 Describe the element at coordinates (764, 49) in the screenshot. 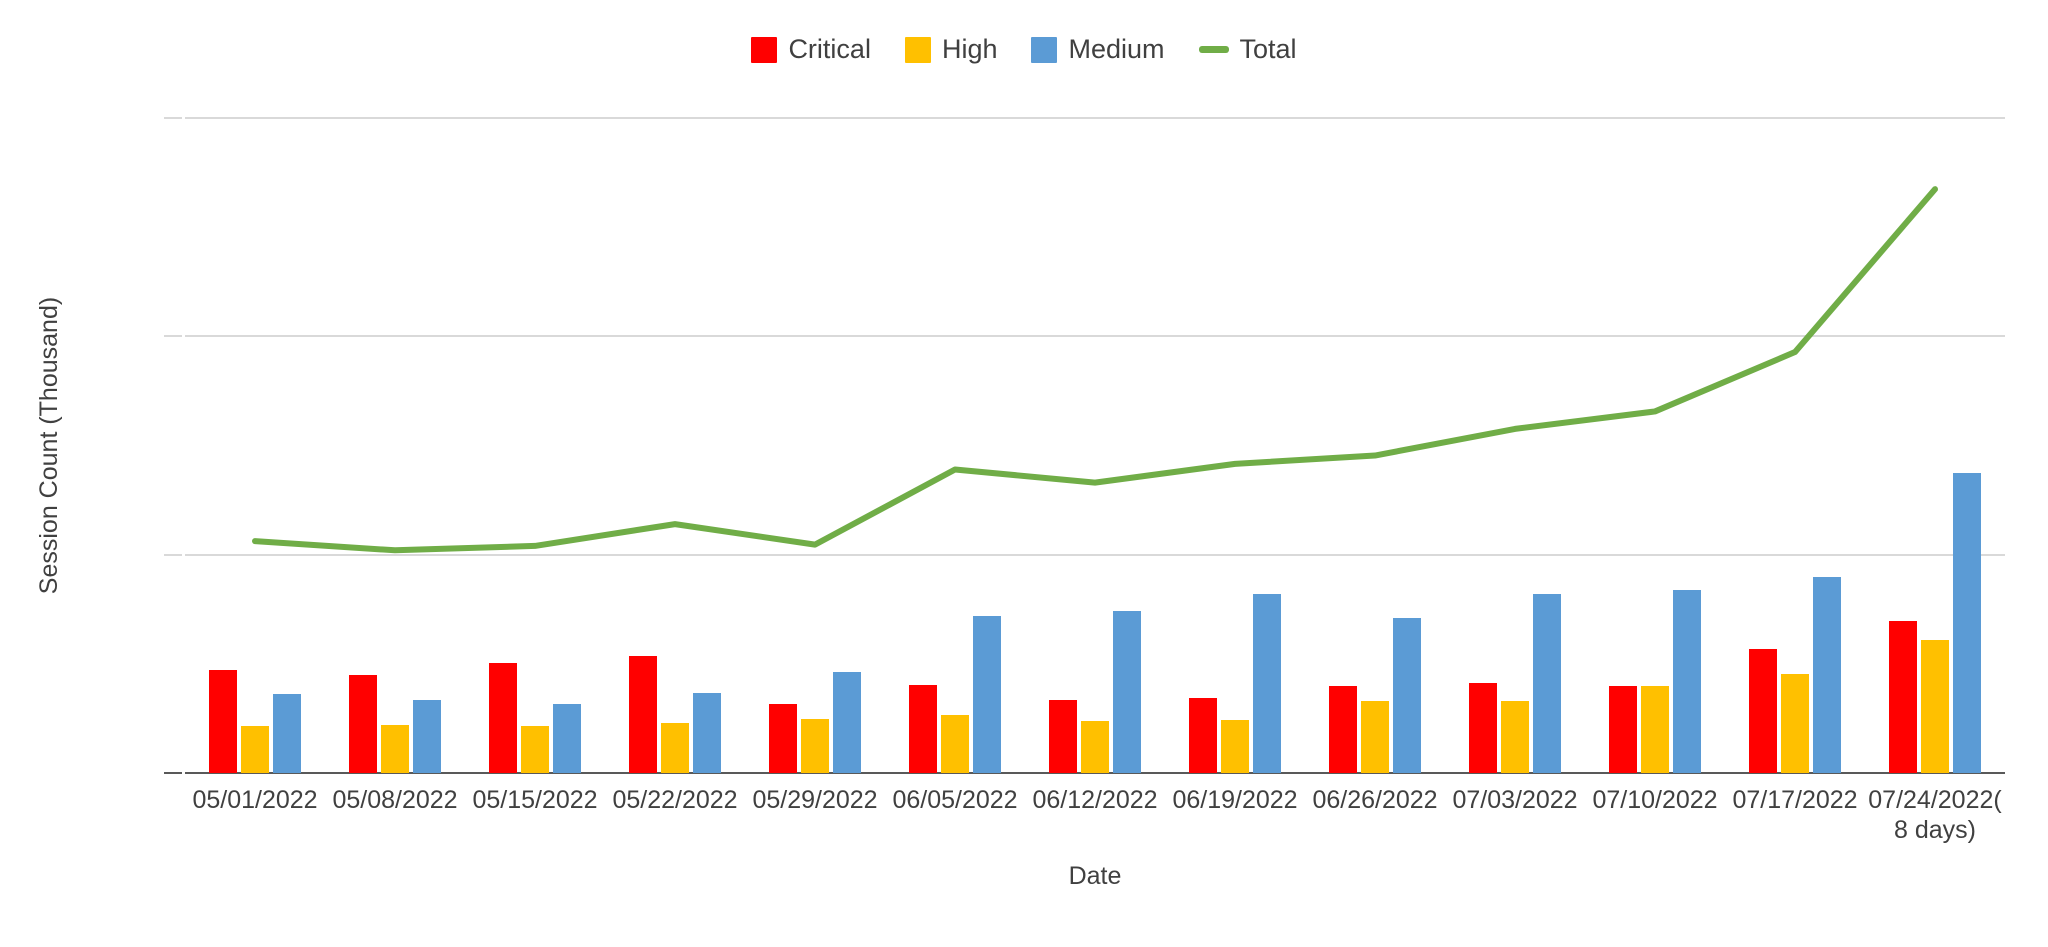

I see `legend-swatch-critical-icon` at that location.